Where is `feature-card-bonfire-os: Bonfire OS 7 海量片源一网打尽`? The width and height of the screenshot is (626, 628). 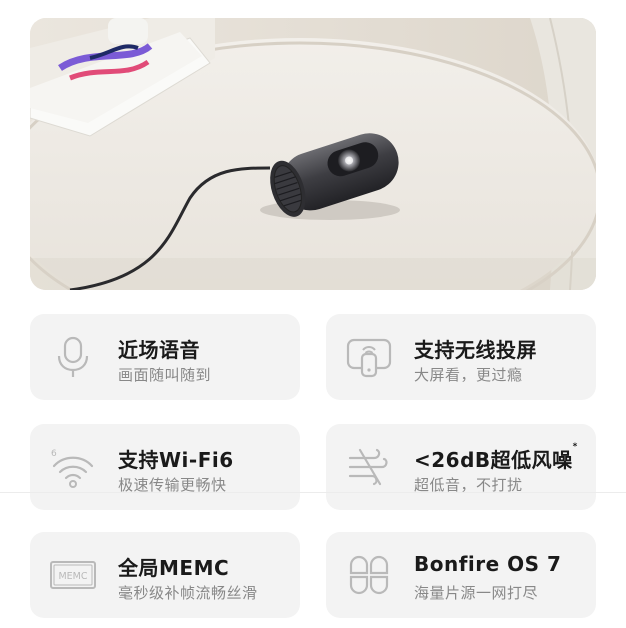
feature-card-bonfire-os: Bonfire OS 7 海量片源一网打尽 is located at coordinates (461, 575).